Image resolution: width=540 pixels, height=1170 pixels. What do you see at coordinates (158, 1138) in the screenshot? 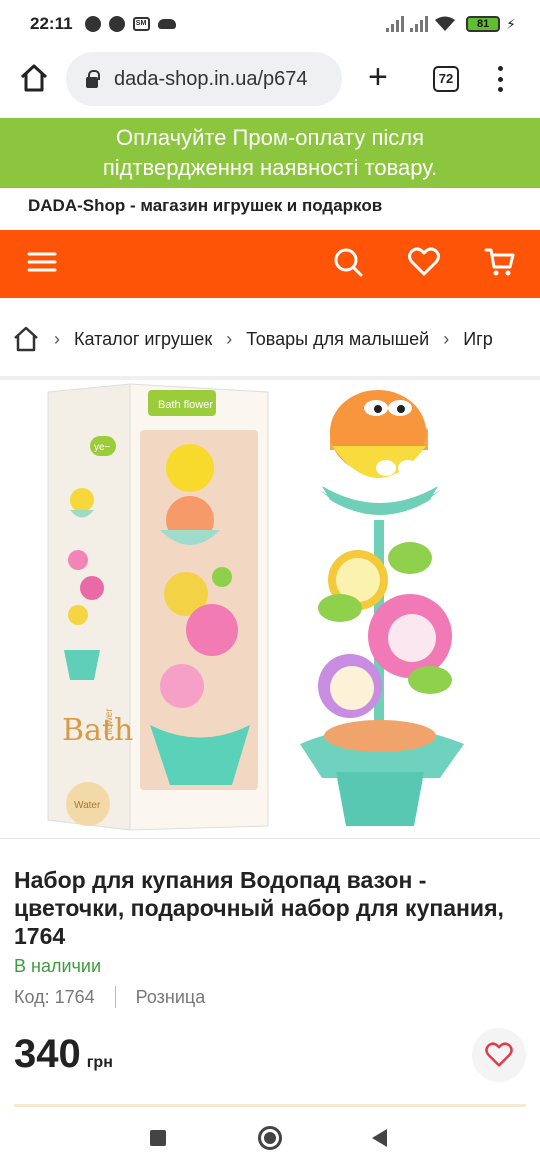
I see `recents-icon` at bounding box center [158, 1138].